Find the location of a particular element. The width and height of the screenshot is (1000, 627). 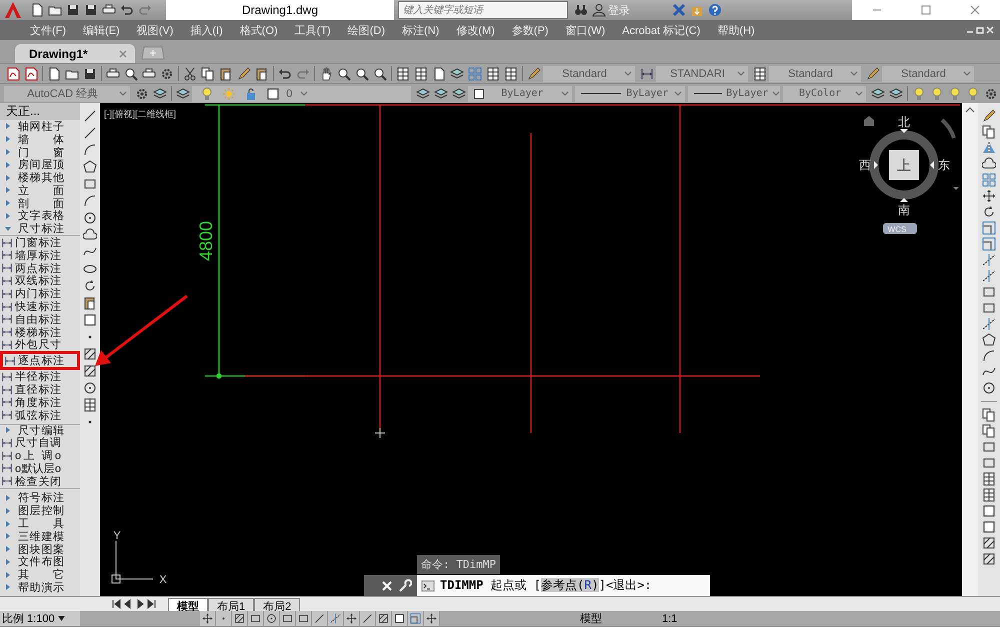

scissors-icon is located at coordinates (190, 73).